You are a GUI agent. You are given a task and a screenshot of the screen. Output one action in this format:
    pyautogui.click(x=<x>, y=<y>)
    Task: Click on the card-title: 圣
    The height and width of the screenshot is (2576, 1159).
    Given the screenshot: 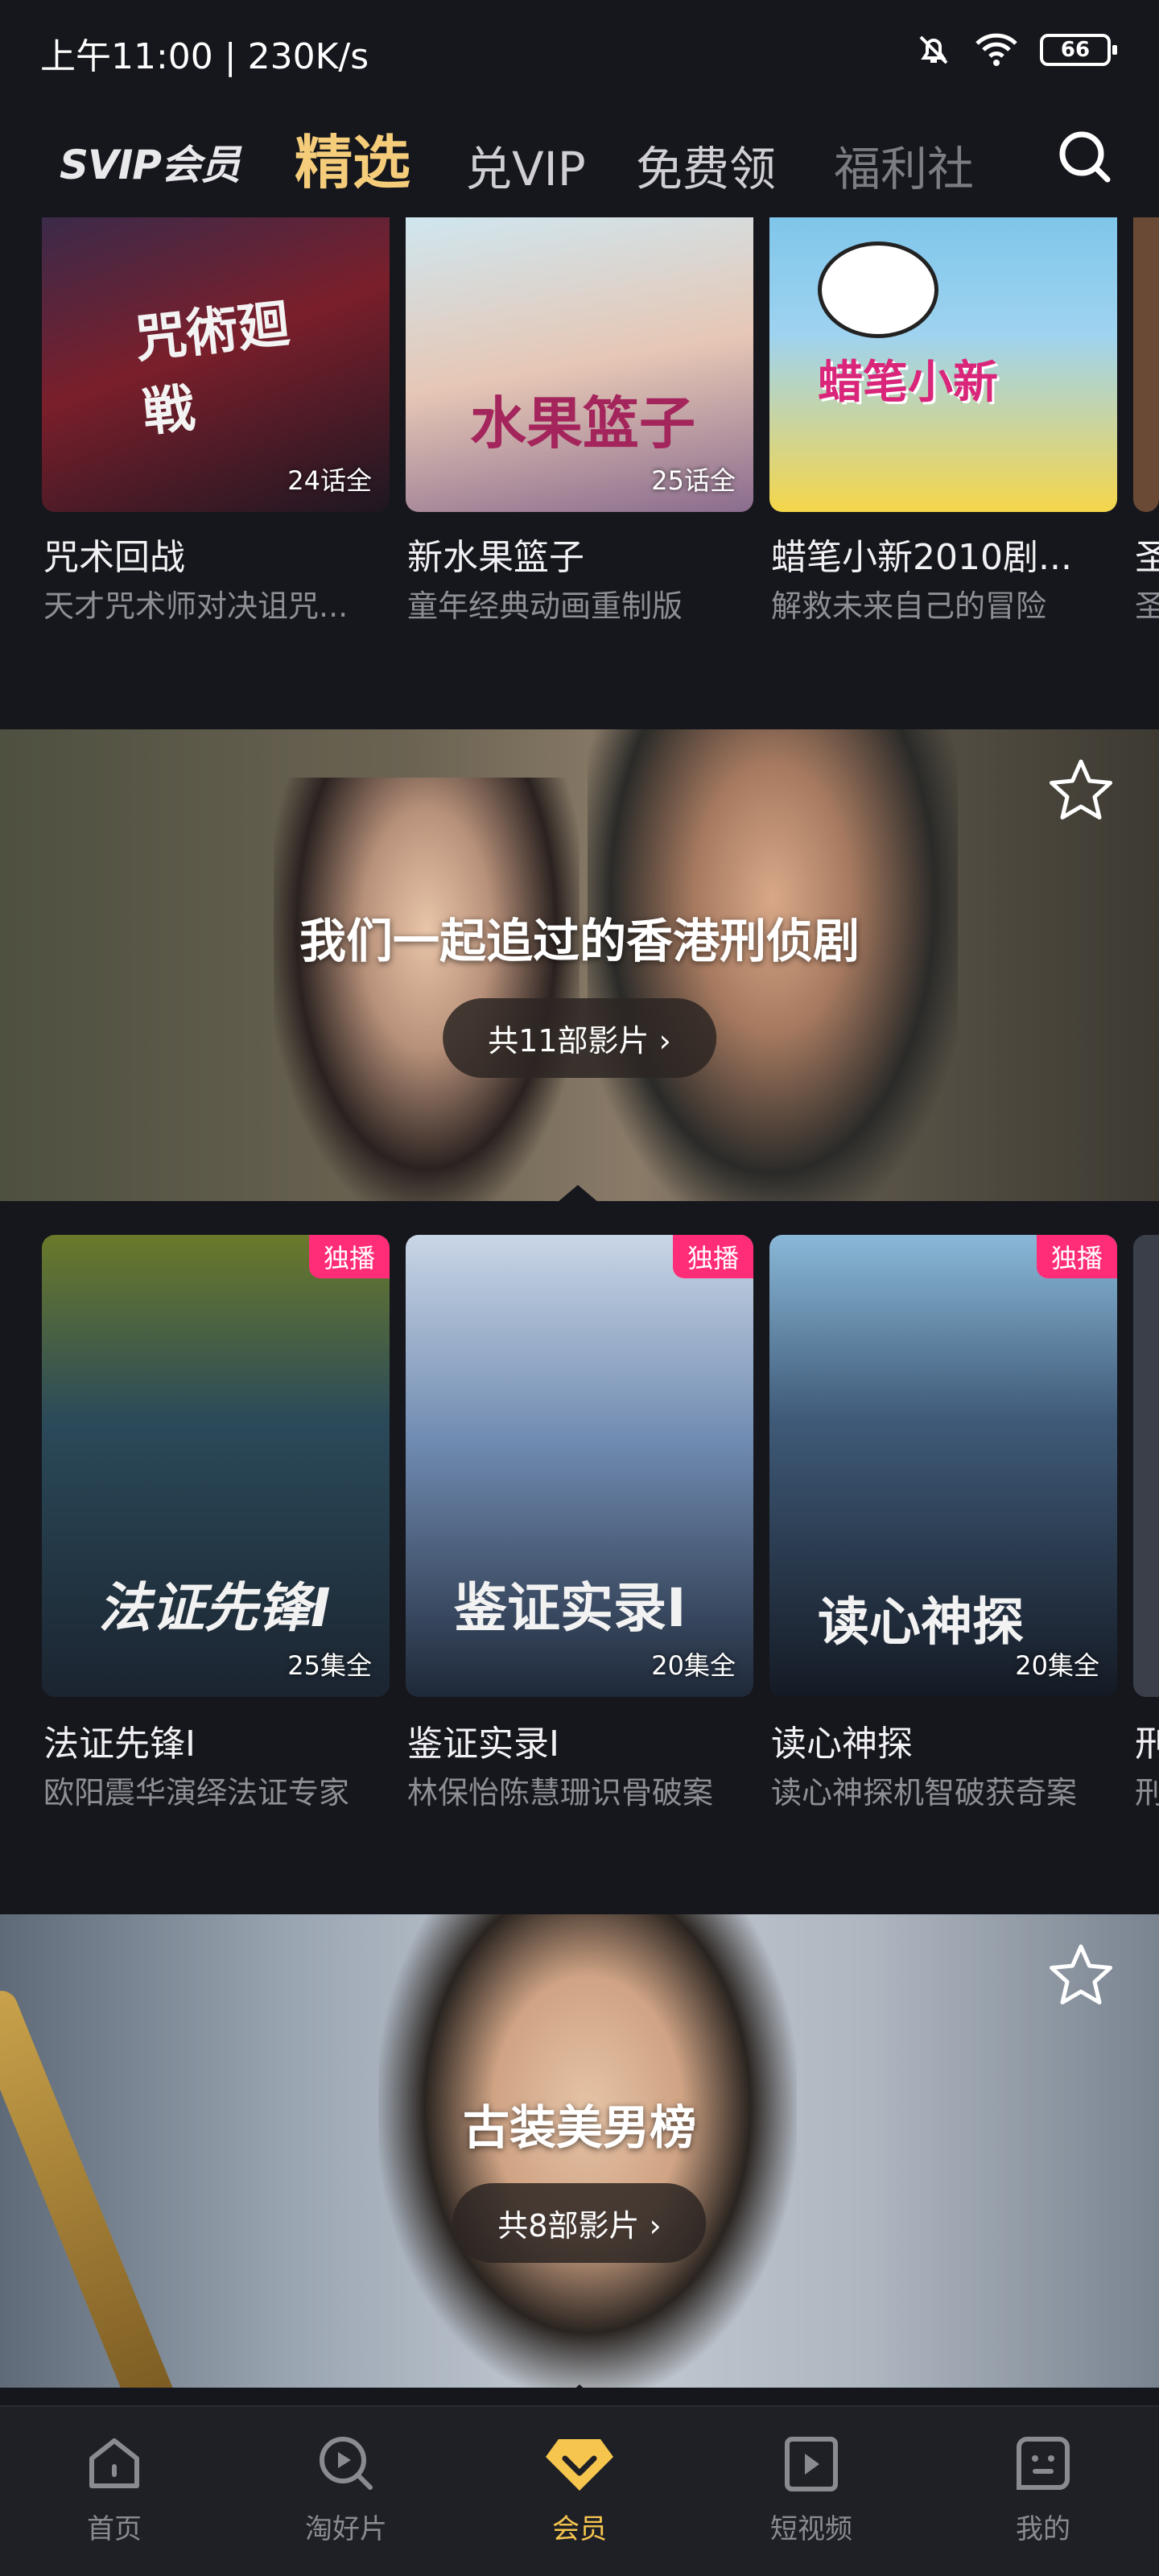 What is the action you would take?
    pyautogui.click(x=1147, y=554)
    